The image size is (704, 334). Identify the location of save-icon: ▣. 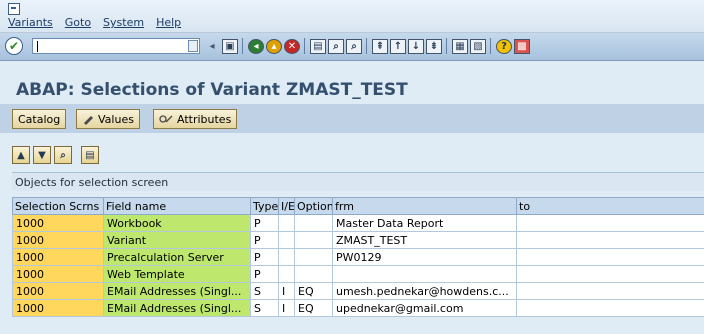
(230, 46).